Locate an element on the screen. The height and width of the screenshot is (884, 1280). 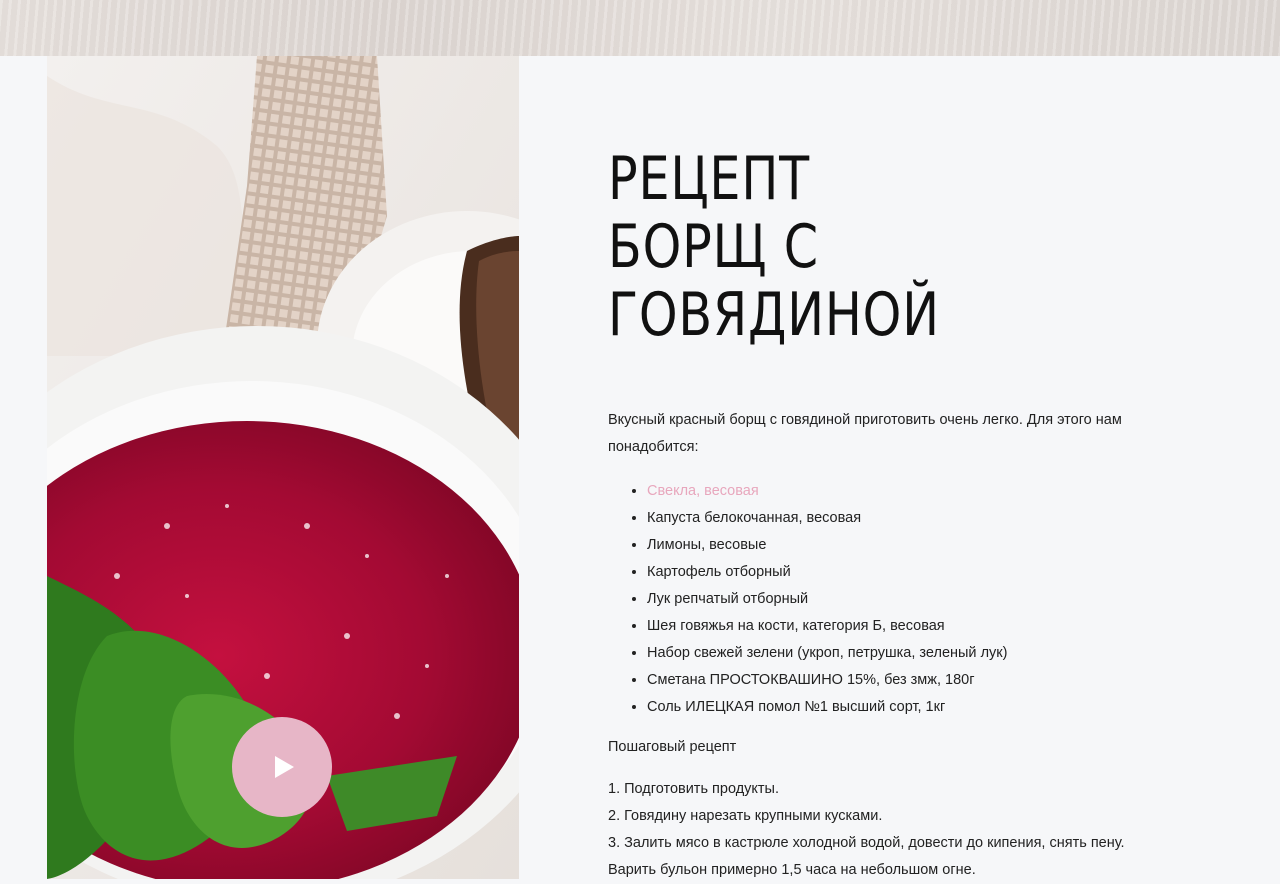
ingredient-item: Капуста белокочанная, весовая is located at coordinates (827, 518).